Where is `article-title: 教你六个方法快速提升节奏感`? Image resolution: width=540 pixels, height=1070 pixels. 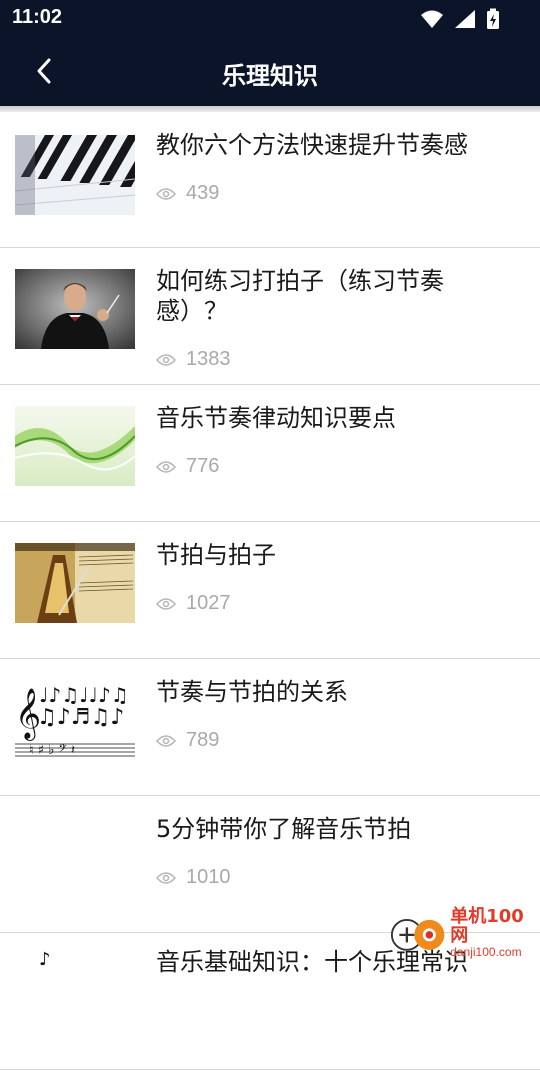 article-title: 教你六个方法快速提升节奏感 is located at coordinates (328, 145).